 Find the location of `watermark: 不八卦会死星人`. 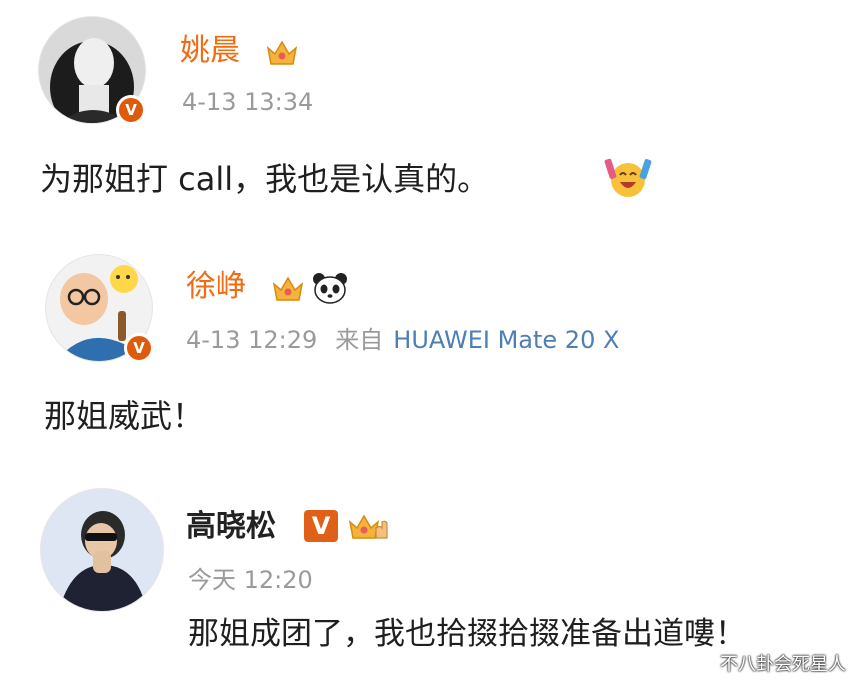

watermark: 不八卦会死星人 is located at coordinates (783, 664).